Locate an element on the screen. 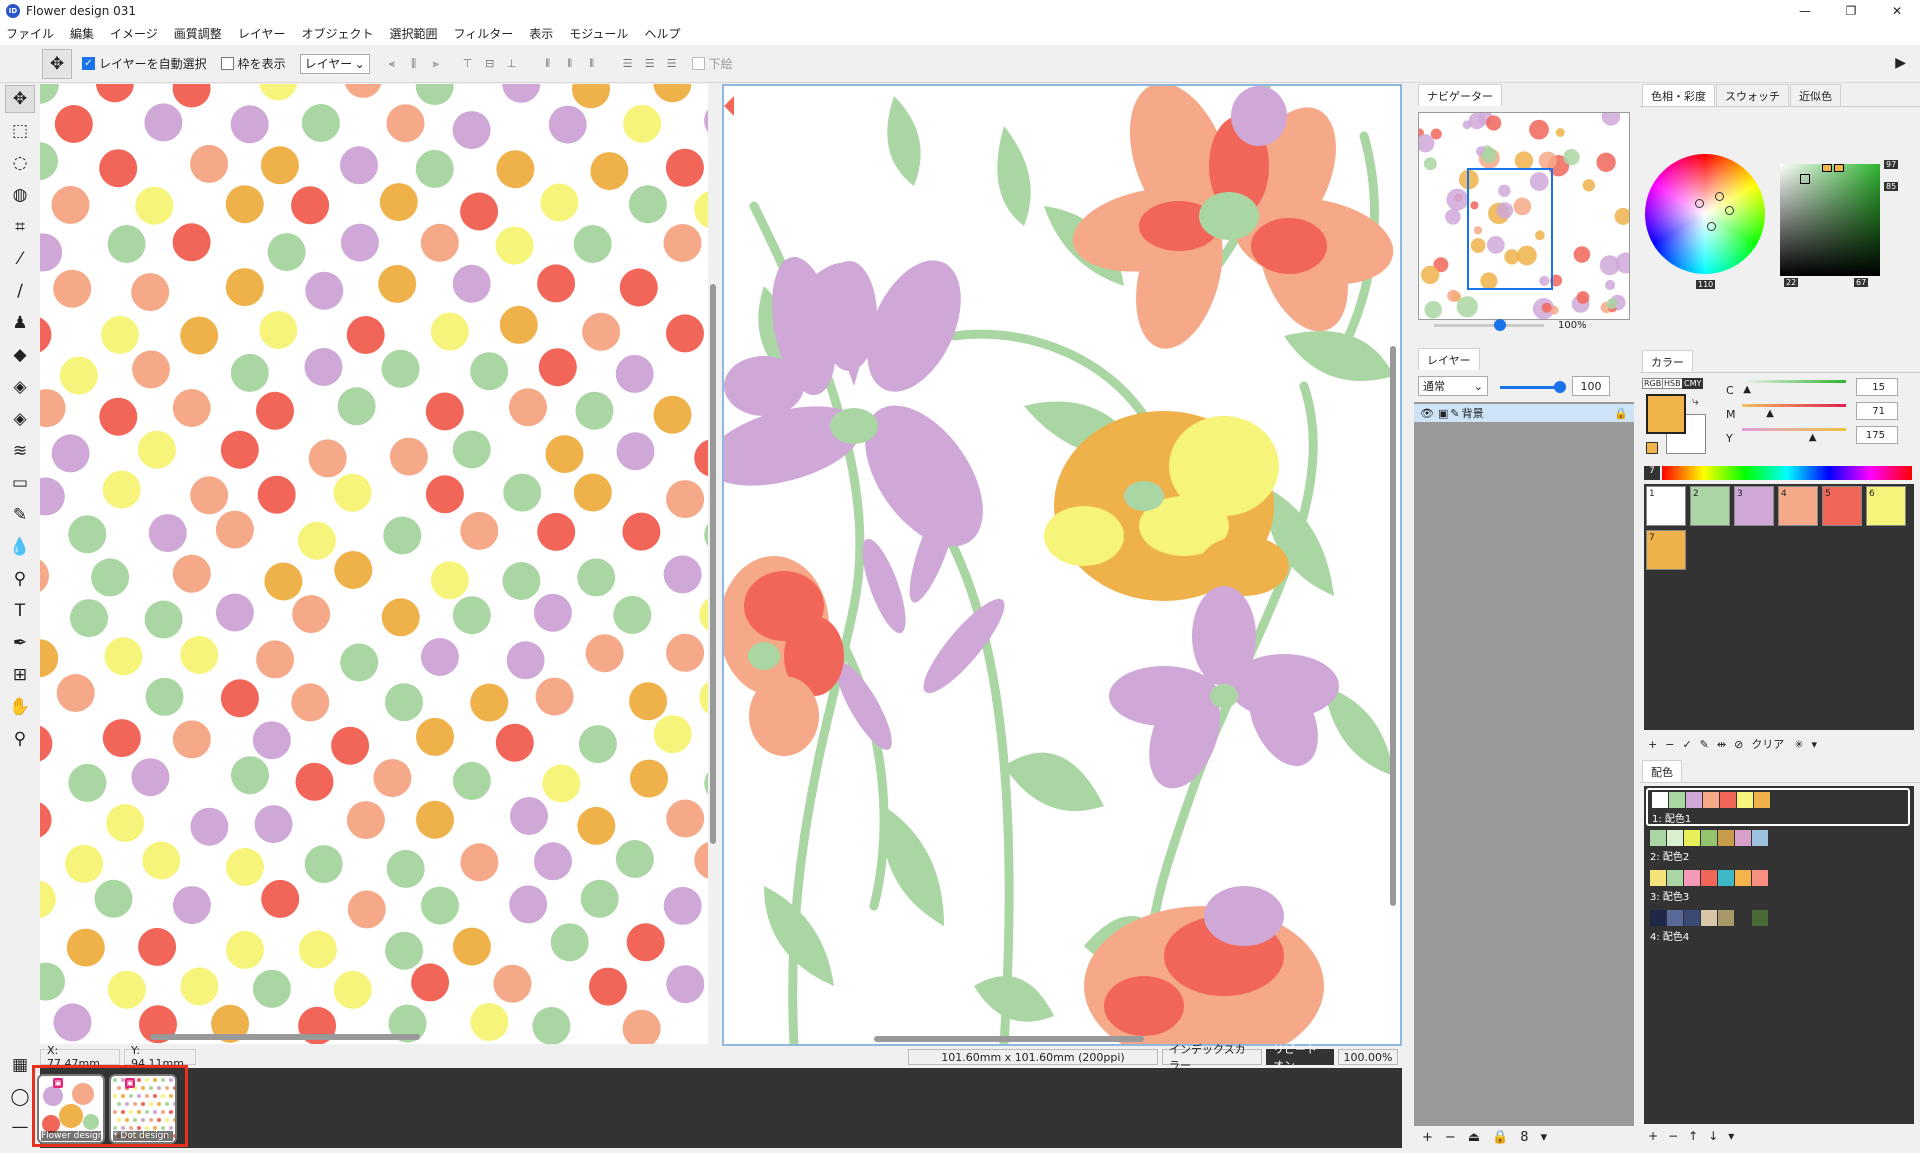 The image size is (1920, 1153). doc-thumb-dot: ▣ * Dot design is located at coordinates (143, 1109).